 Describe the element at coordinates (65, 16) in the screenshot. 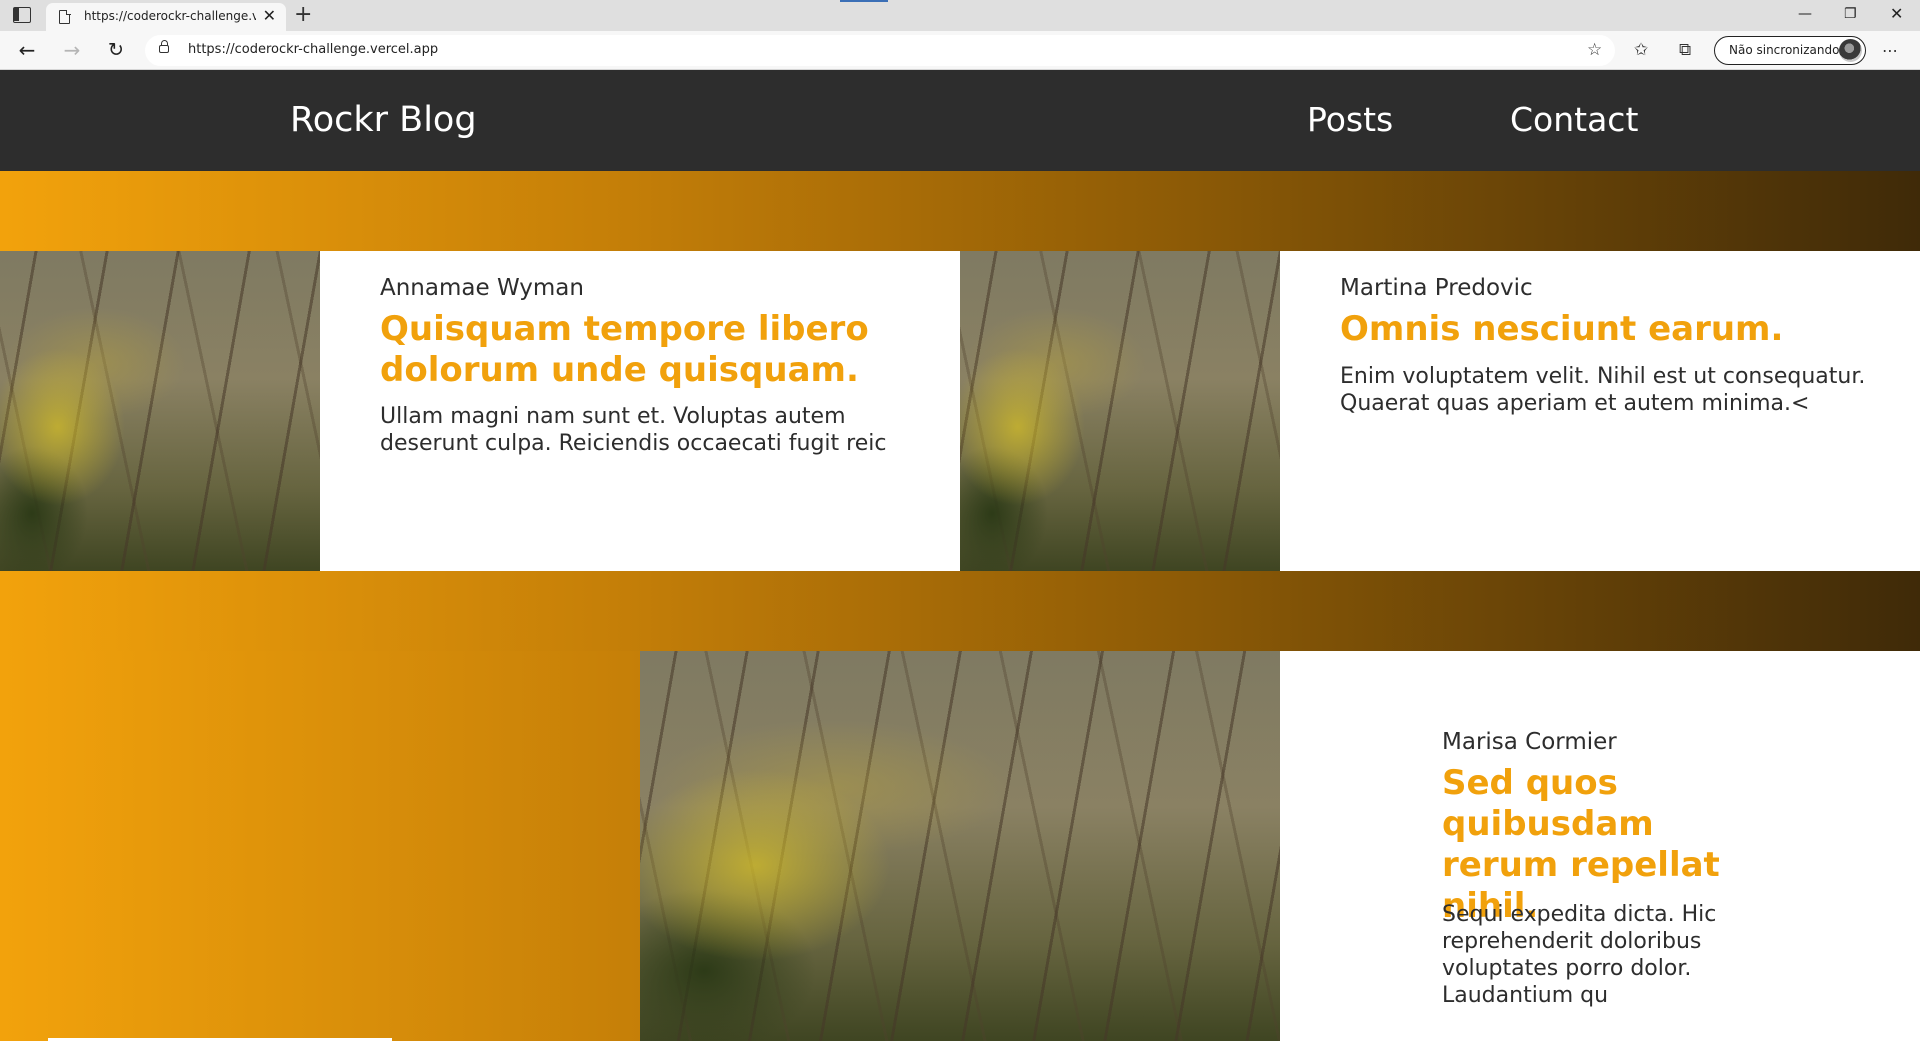

I see `page-icon` at that location.